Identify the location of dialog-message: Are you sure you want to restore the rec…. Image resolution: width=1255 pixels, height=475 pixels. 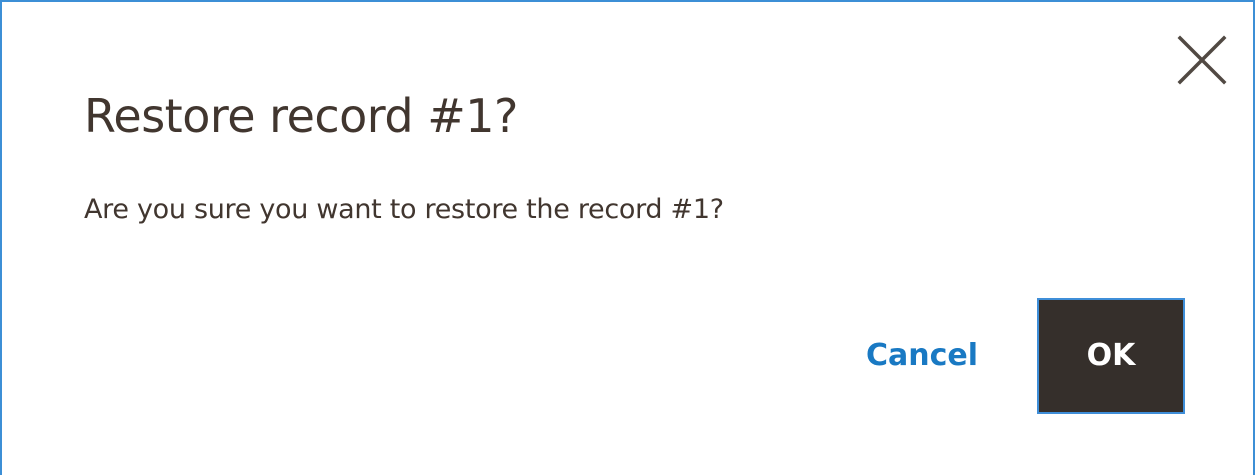
(404, 209).